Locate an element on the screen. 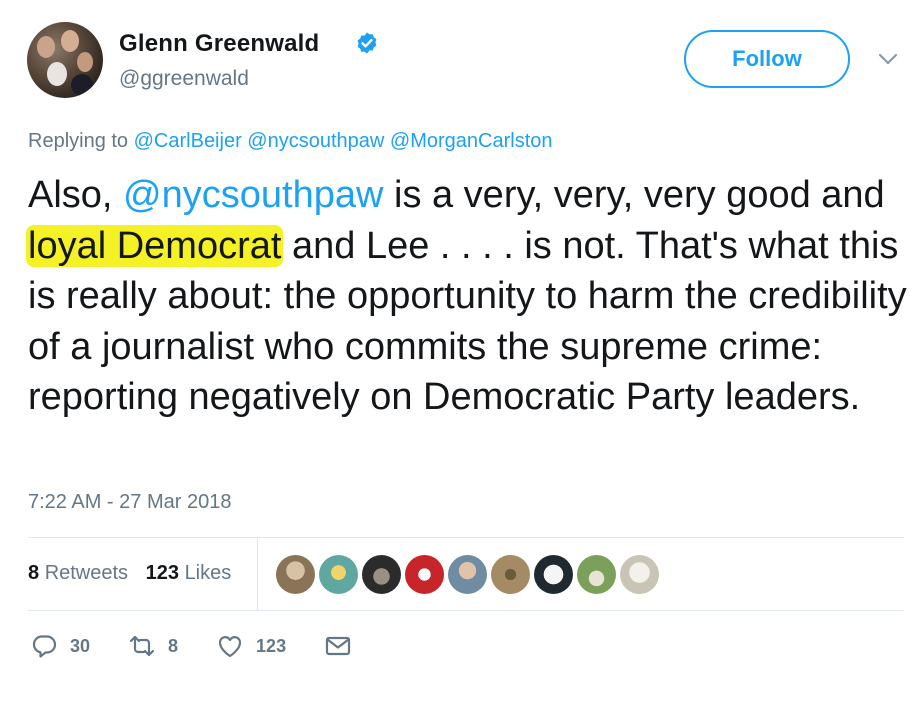 The height and width of the screenshot is (709, 924). stats-divider is located at coordinates (257, 574).